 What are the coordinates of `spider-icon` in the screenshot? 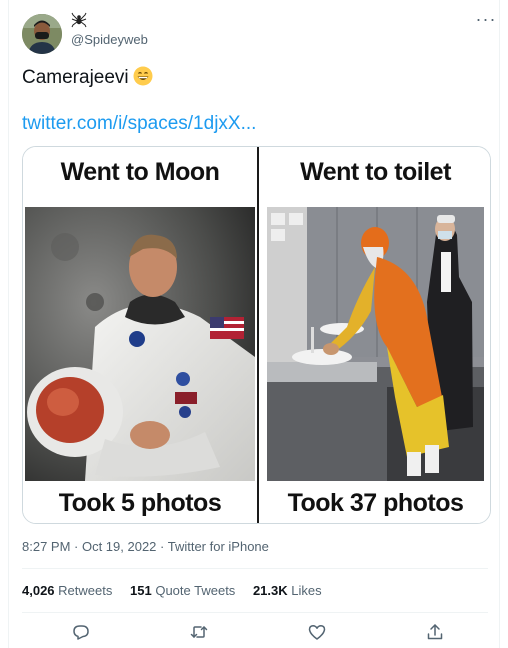 It's located at (79, 20).